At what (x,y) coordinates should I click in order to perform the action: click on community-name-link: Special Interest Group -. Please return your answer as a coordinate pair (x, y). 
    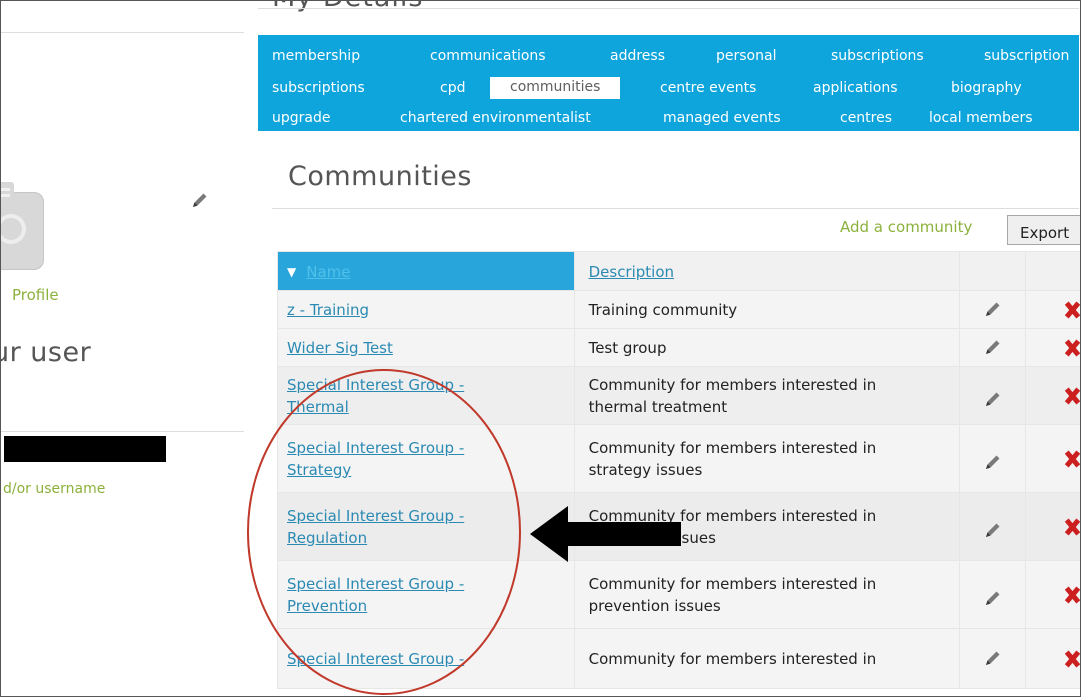
    Looking at the image, I should click on (426, 659).